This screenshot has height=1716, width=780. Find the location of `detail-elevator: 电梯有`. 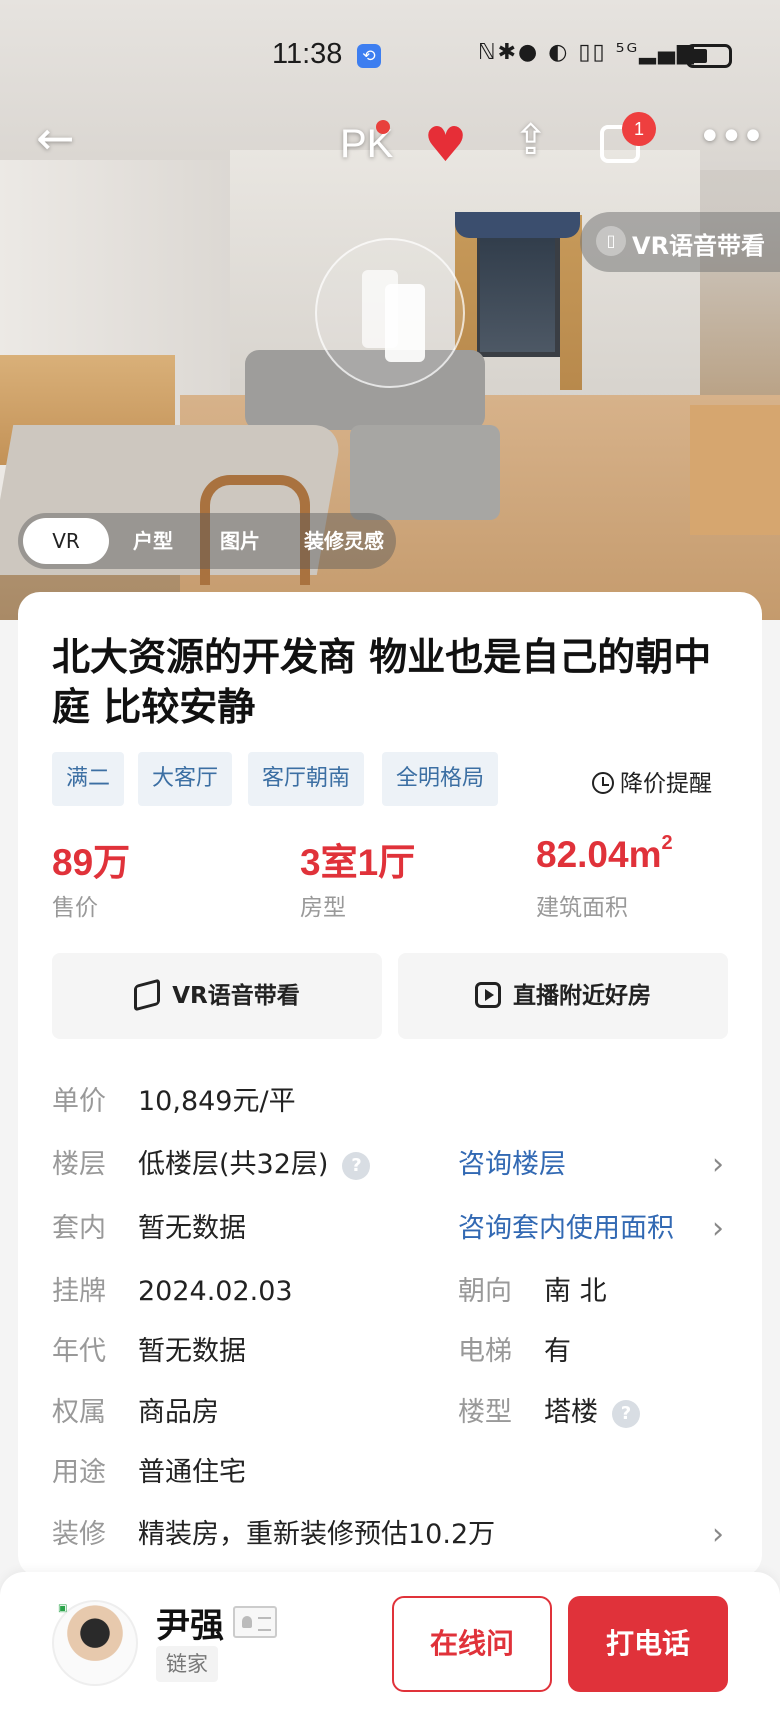

detail-elevator: 电梯有 is located at coordinates (514, 1351).